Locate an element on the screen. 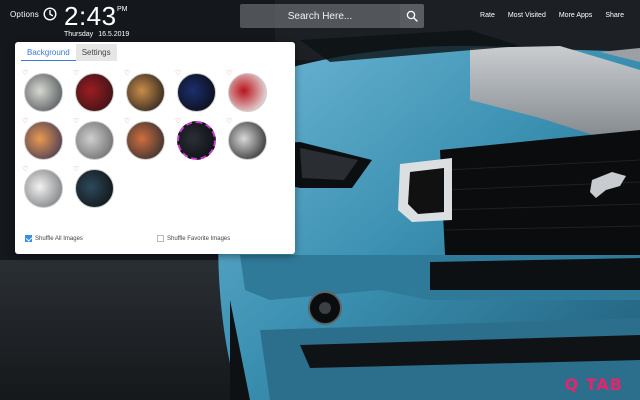 This screenshot has width=640, height=400. top-links: Rate Most Visited More Apps Share is located at coordinates (552, 15).